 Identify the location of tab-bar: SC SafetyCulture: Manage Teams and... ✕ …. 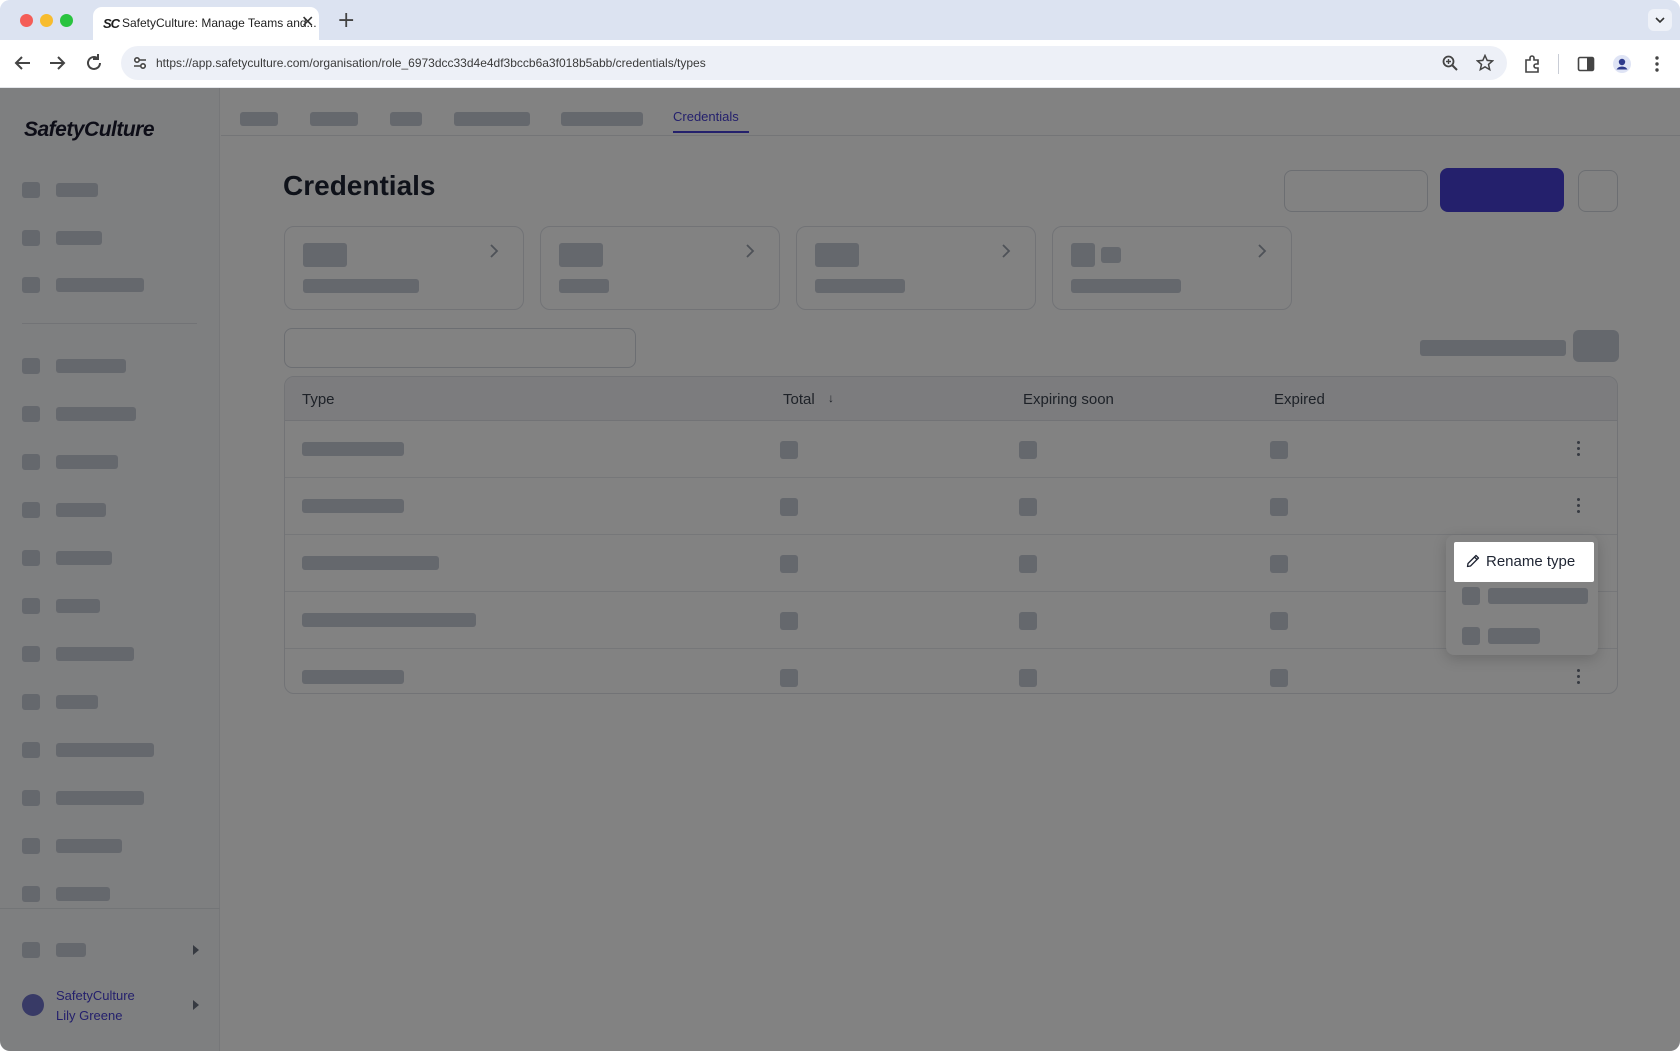
(840, 20).